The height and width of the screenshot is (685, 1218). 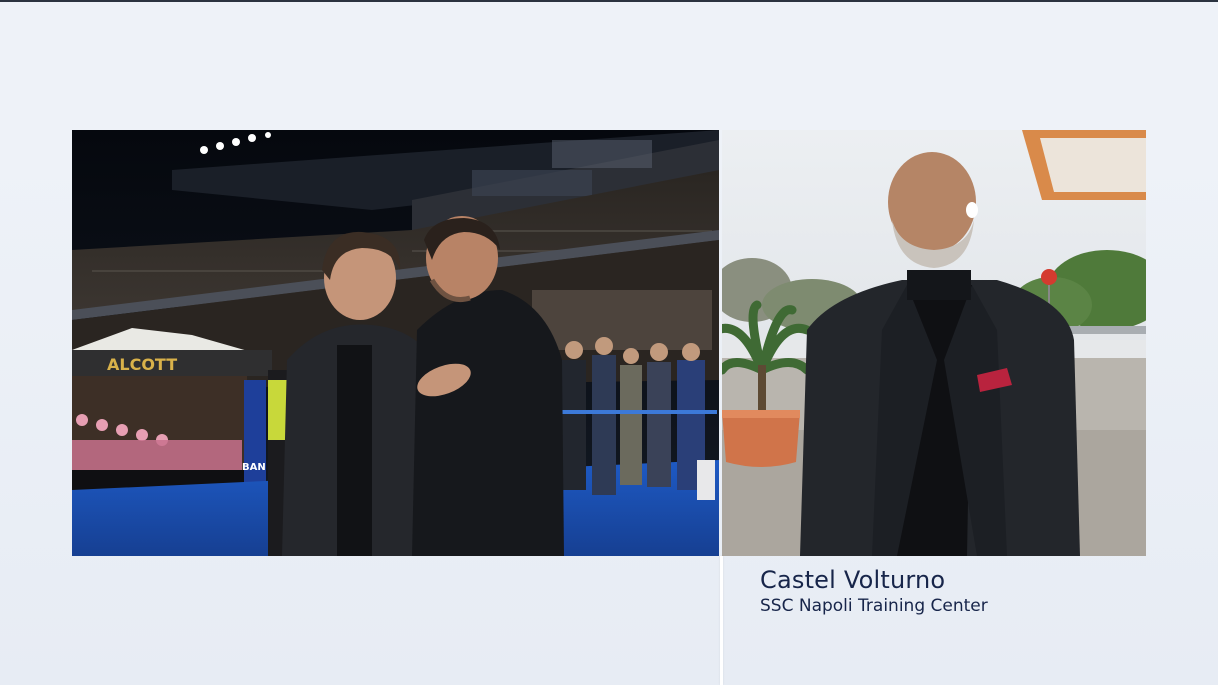 What do you see at coordinates (609, 1) in the screenshot?
I see `top-border` at bounding box center [609, 1].